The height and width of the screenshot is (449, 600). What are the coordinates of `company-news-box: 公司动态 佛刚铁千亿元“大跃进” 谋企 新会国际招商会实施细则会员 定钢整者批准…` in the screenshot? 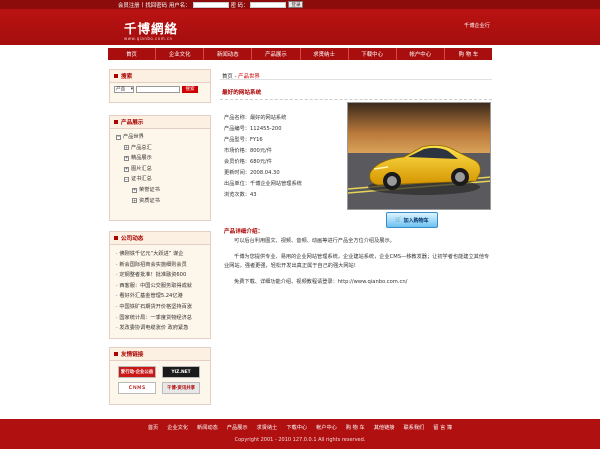 It's located at (160, 285).